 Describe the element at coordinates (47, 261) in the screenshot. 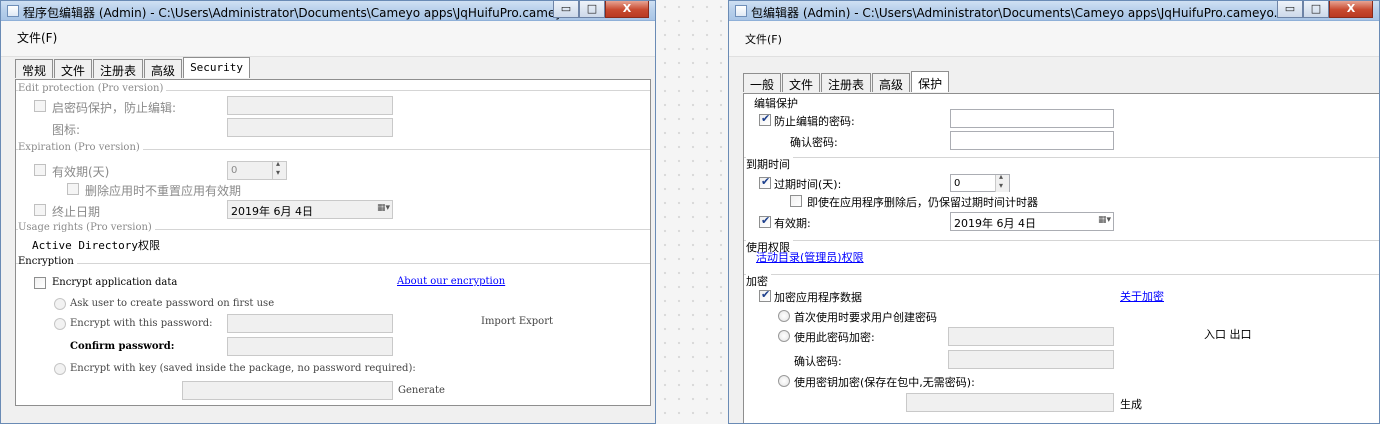

I see `section-title: Encryption` at that location.